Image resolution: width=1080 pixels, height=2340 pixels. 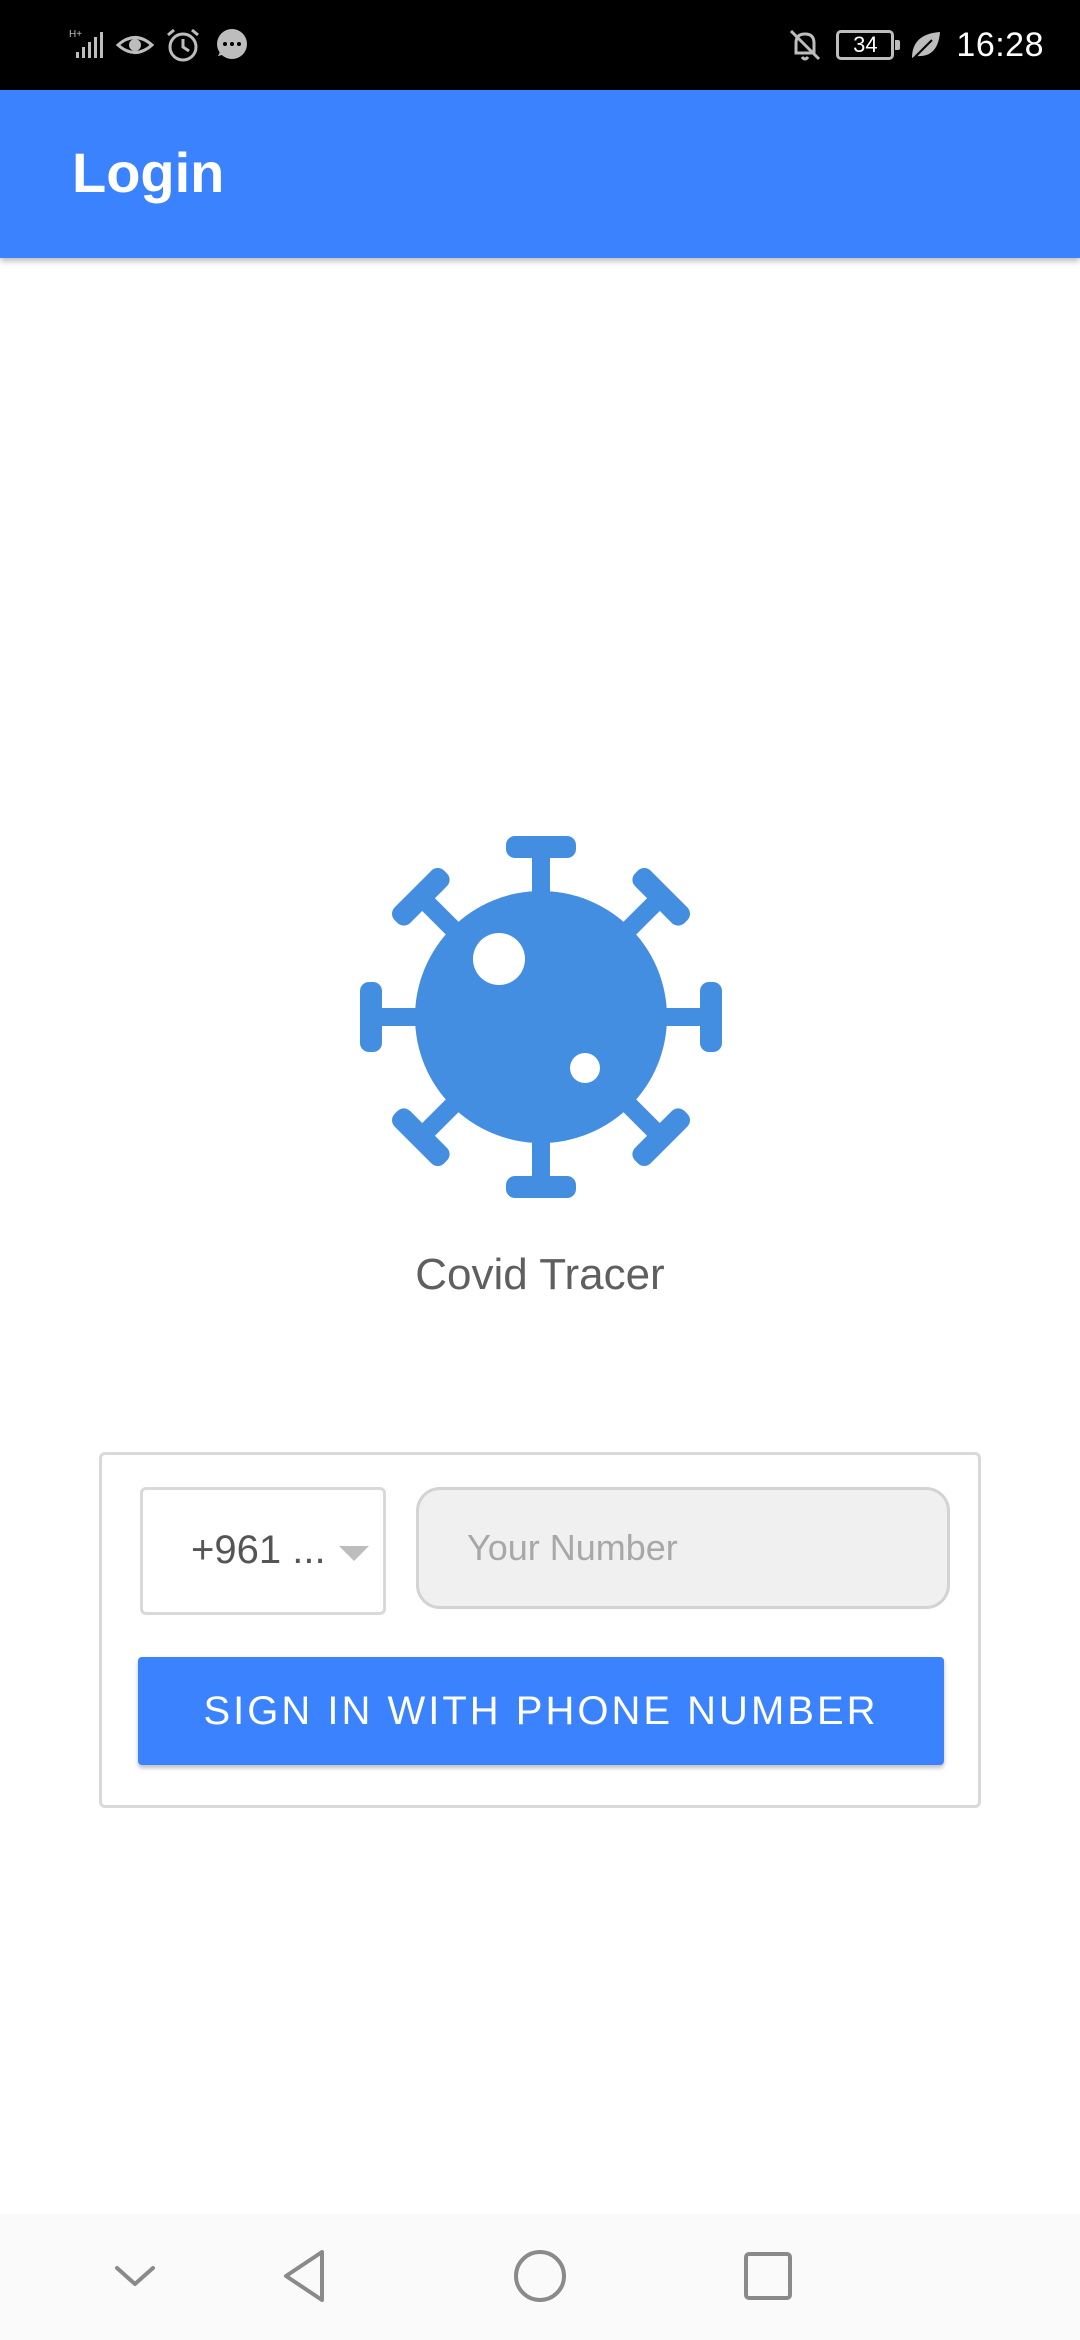 I want to click on home-icon, so click(x=540, y=2276).